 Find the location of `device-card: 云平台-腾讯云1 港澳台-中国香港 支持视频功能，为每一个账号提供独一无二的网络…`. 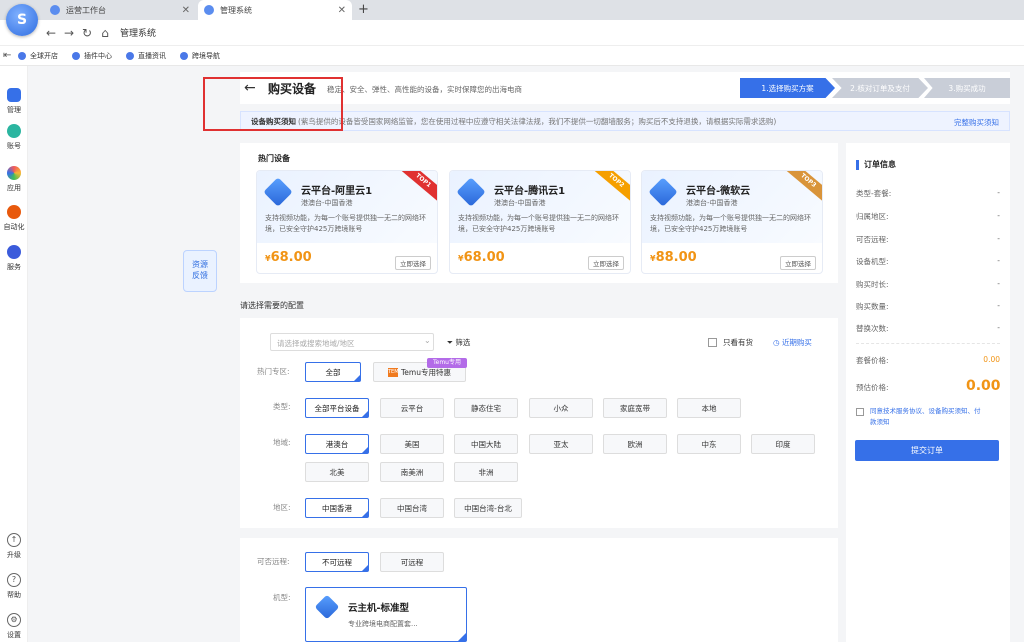

device-card: 云平台-腾讯云1 港澳台-中国香港 支持视频功能，为每一个账号提供独一无二的网络… is located at coordinates (540, 222).